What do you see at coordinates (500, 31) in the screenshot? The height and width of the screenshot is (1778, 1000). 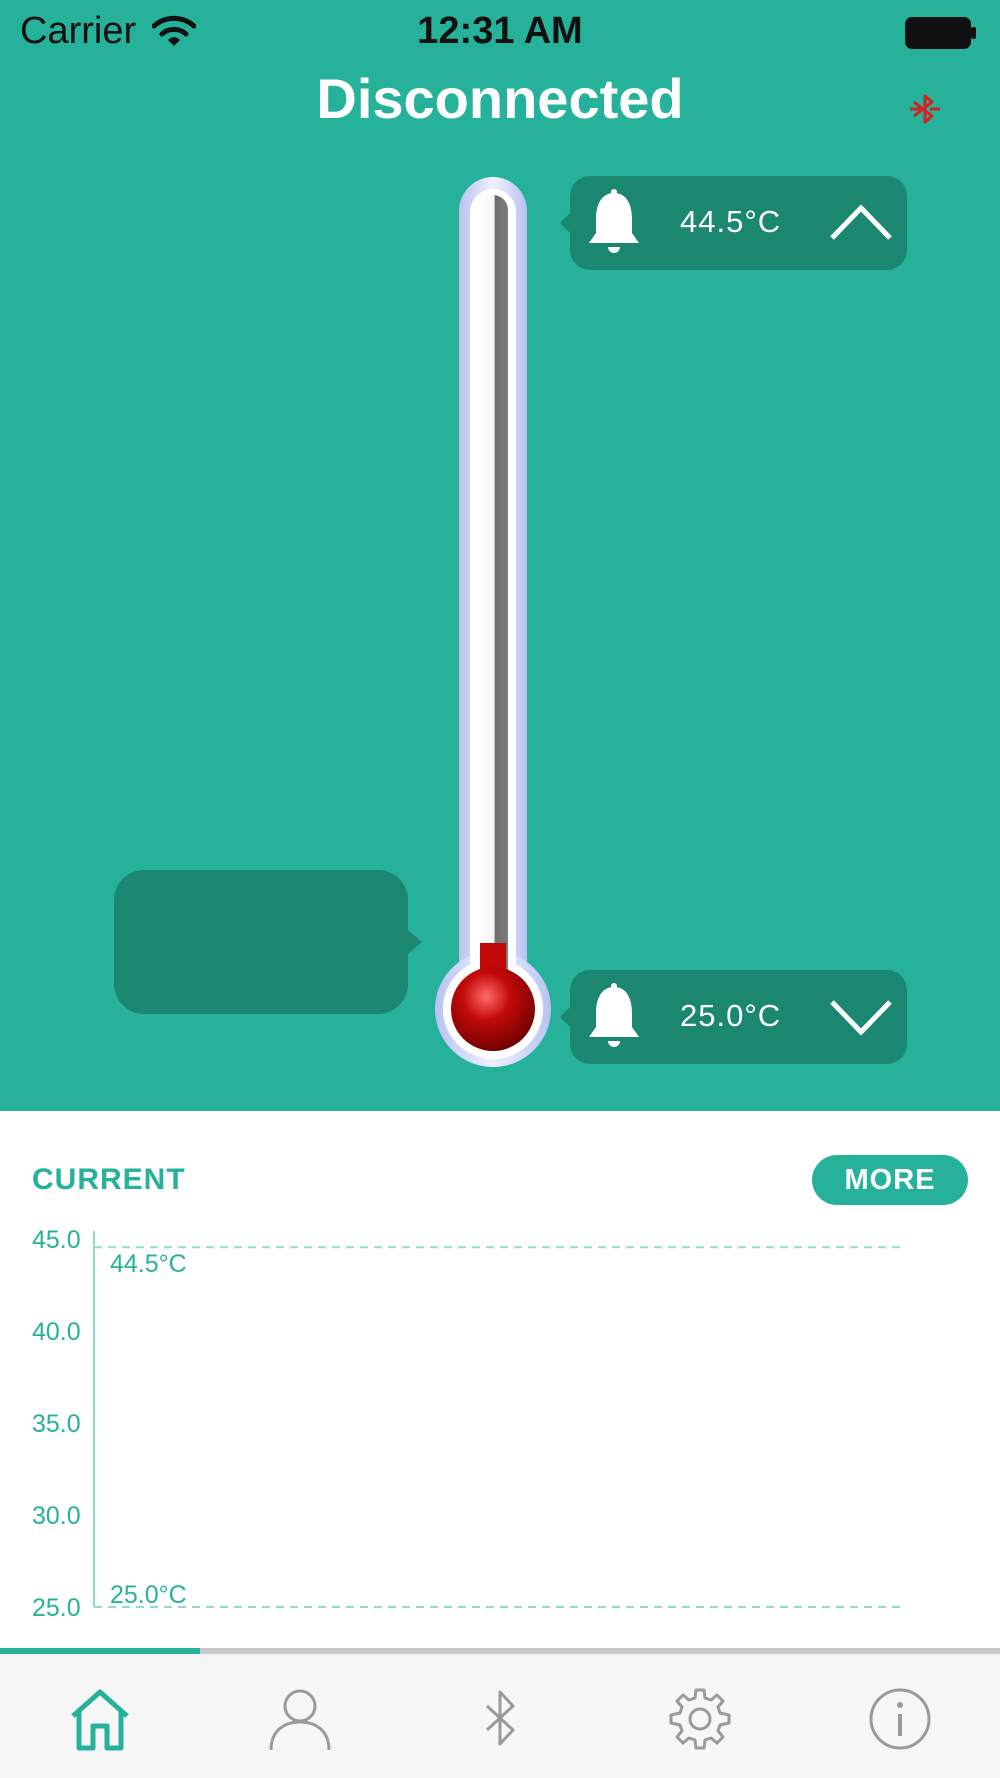 I see `status-time: 12:31 AM` at bounding box center [500, 31].